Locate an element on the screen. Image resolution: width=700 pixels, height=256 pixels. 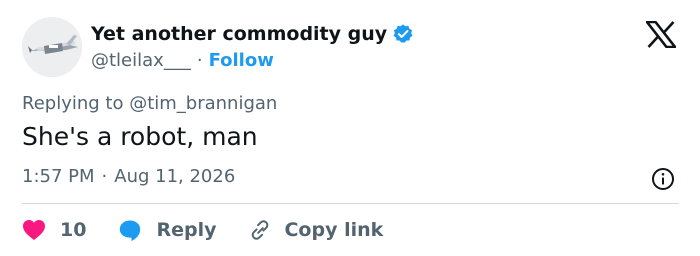
replying-to-prefix: Replying to is located at coordinates (76, 103).